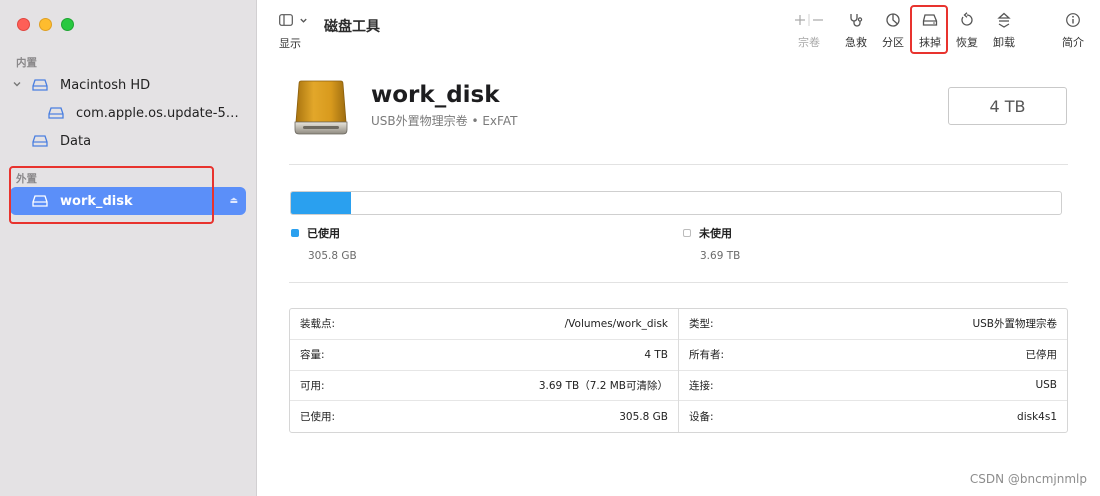 Image resolution: width=1100 pixels, height=496 pixels. Describe the element at coordinates (312, 385) in the screenshot. I see `info-key: 可用:` at that location.